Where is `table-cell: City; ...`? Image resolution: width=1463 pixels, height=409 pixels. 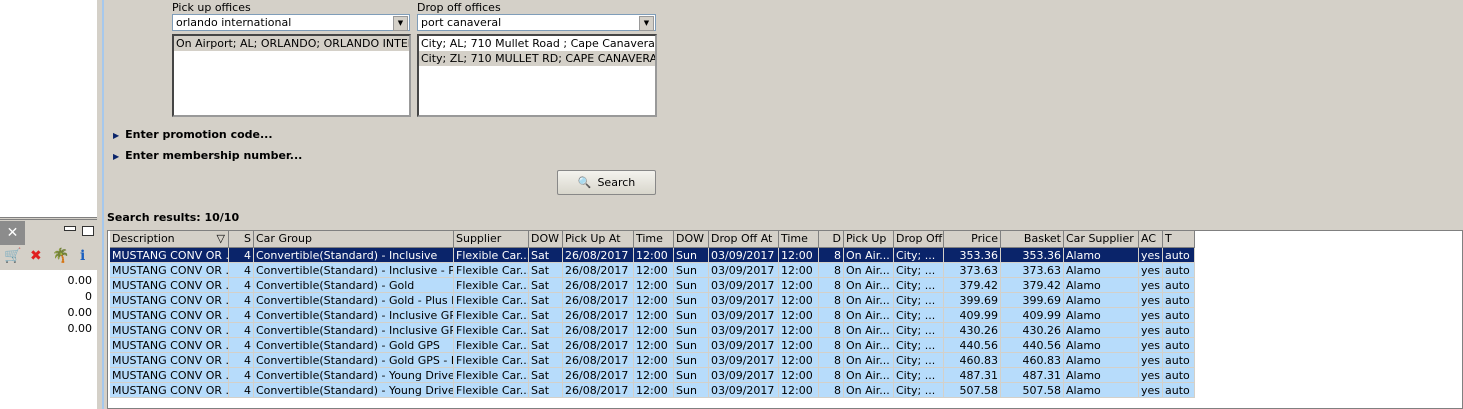
table-cell: City; ... is located at coordinates (919, 255).